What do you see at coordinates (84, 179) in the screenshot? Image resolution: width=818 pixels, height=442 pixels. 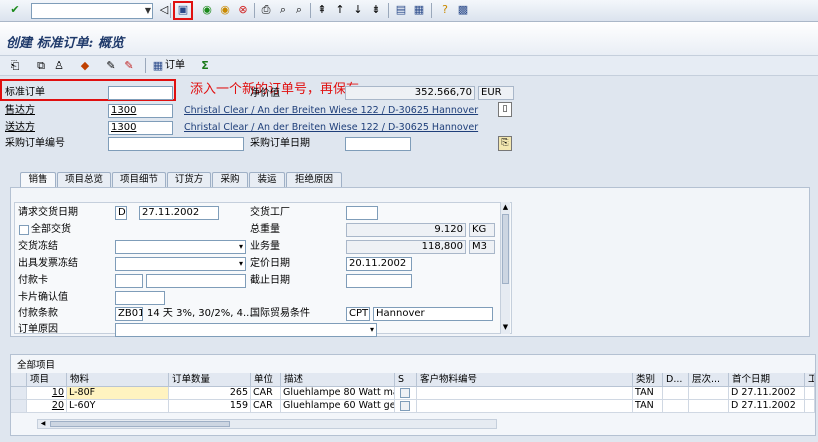 I see `tab-item-overview: 项目总览` at bounding box center [84, 179].